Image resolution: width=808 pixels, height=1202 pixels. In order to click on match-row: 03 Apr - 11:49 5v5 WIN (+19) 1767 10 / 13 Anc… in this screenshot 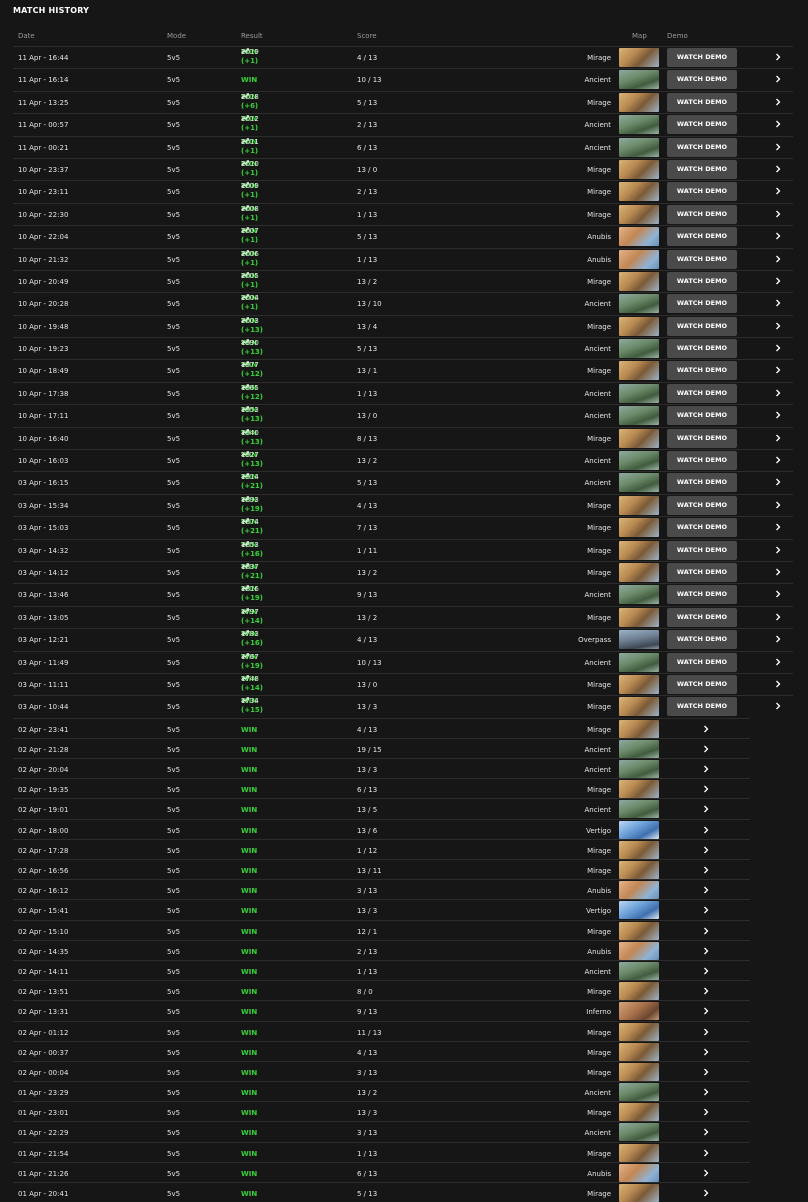, I will do `click(403, 661)`.